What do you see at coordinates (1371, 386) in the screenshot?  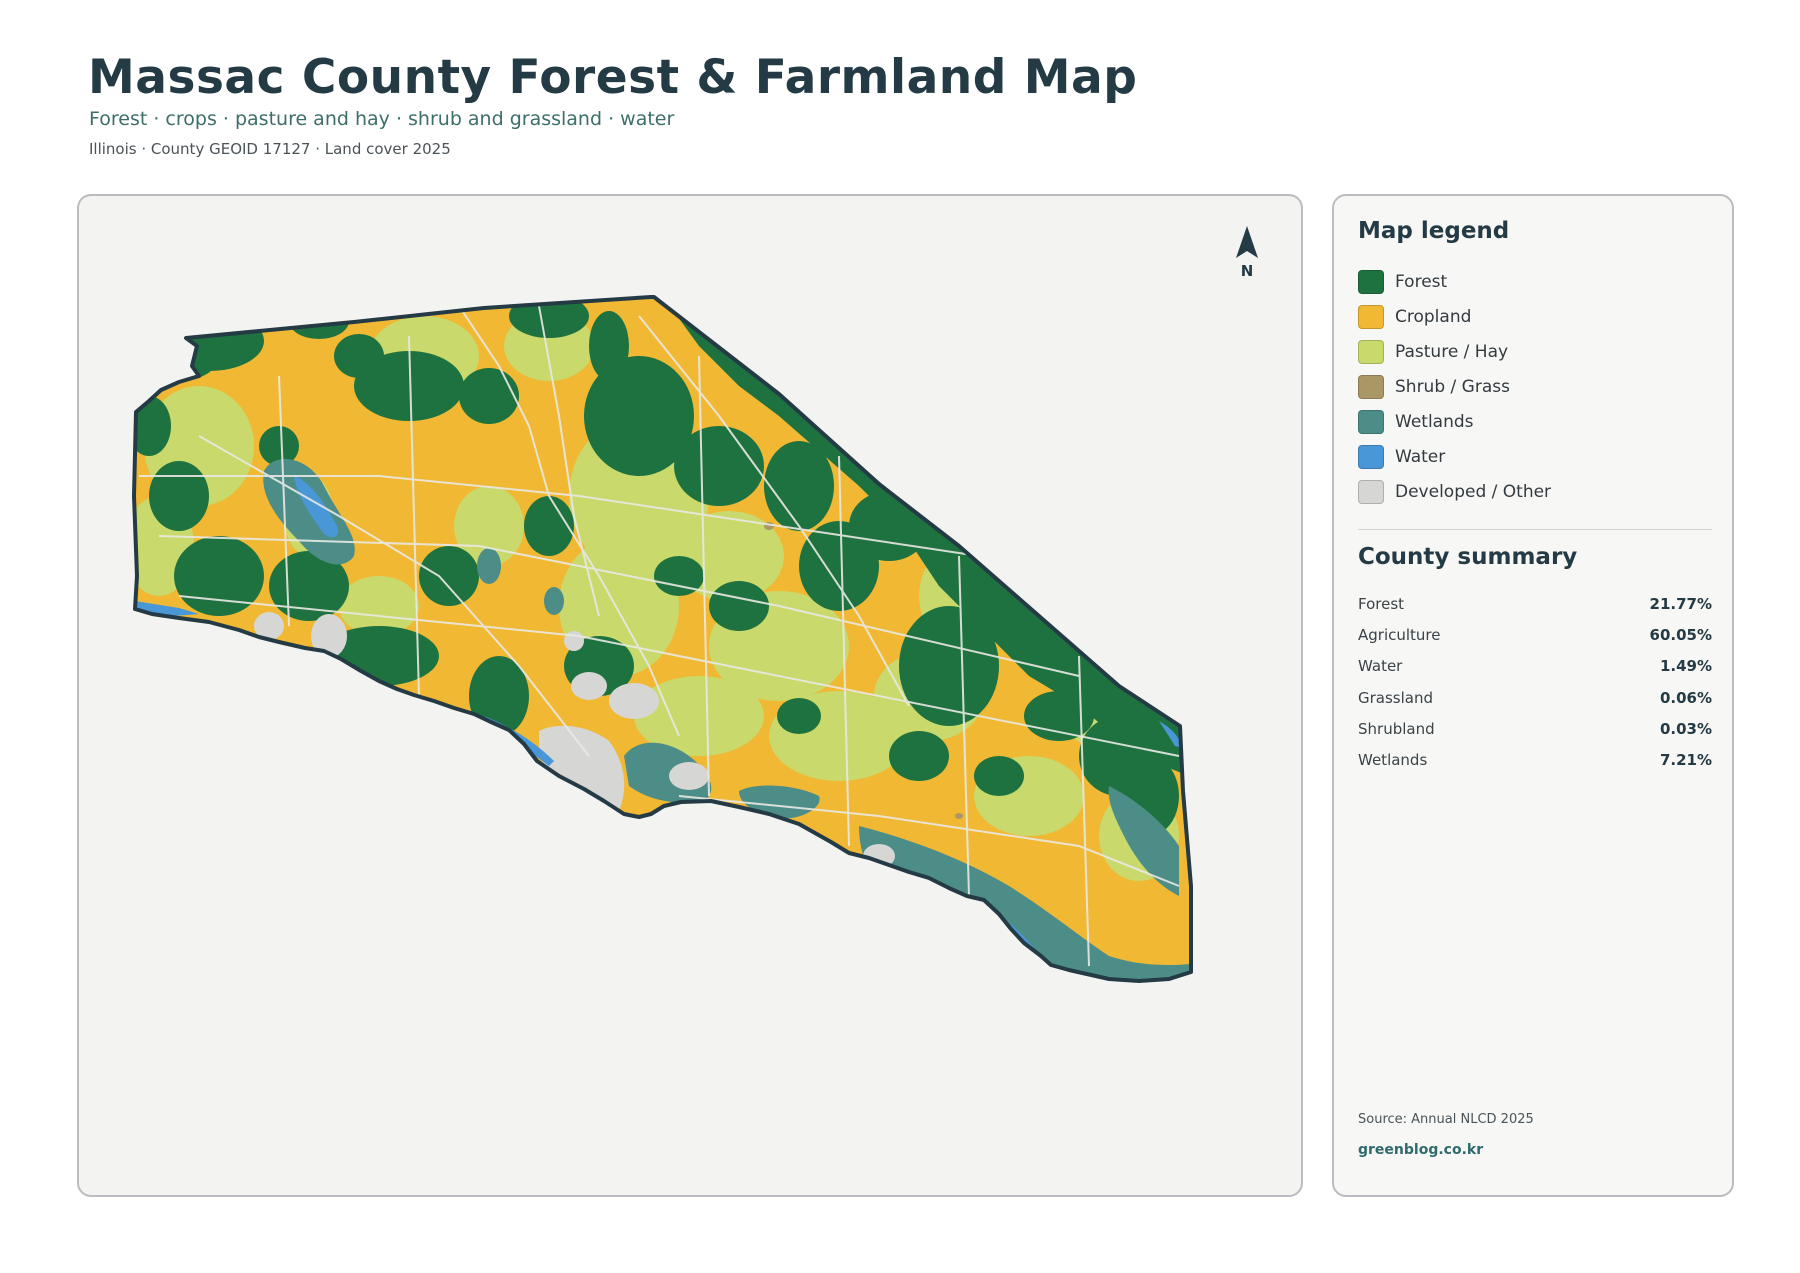 I see `shrub-swatch-icon` at bounding box center [1371, 386].